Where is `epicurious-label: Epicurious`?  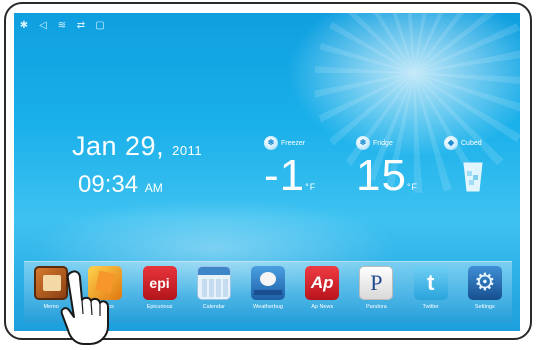 epicurious-label: Epicurious is located at coordinates (159, 307).